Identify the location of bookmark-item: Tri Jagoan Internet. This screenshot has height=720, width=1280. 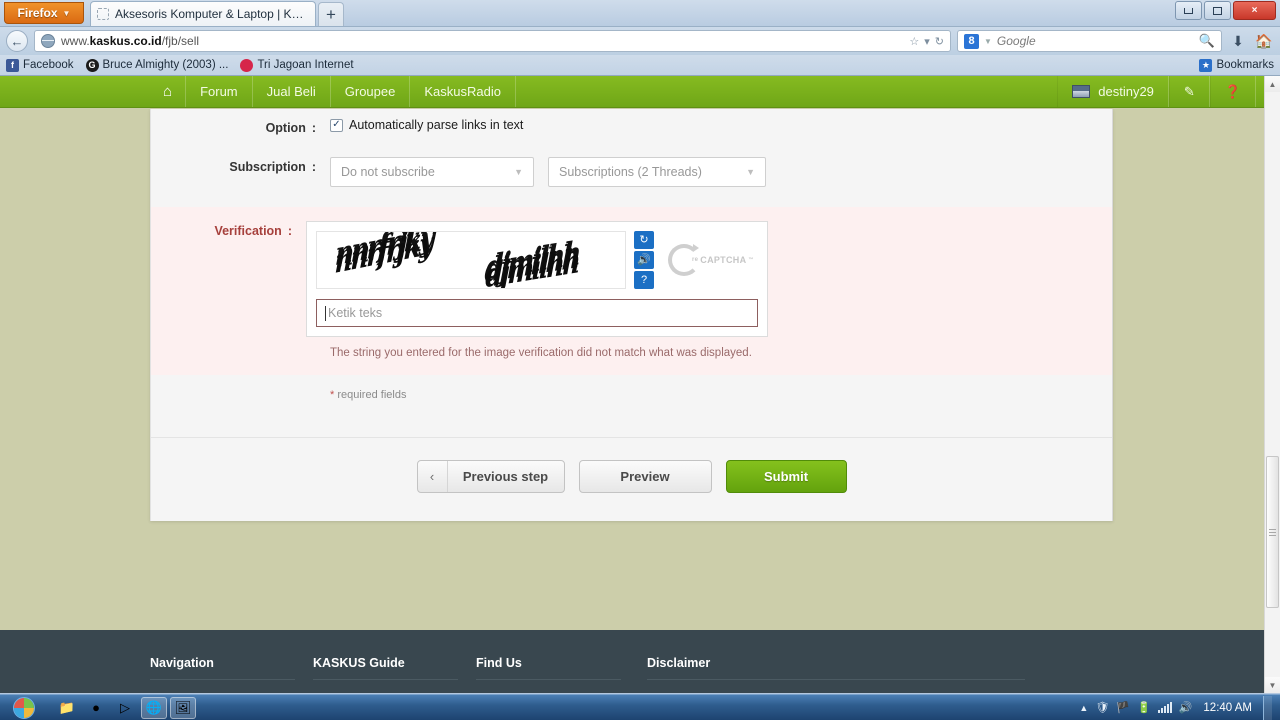
(297, 65).